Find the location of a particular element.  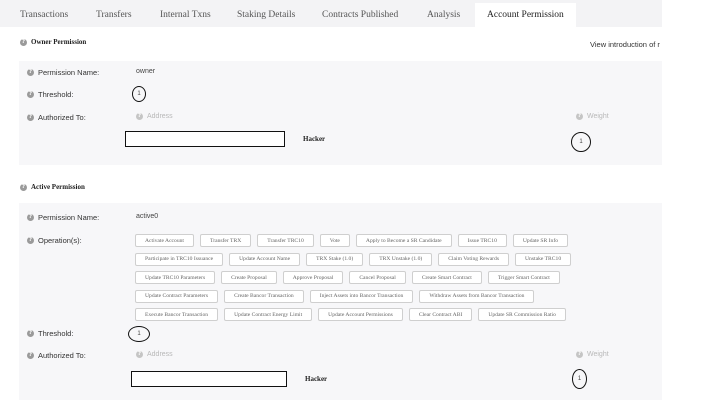

op-update-sr-commission-ratio: Update SR Commission Ratio is located at coordinates (522, 314).